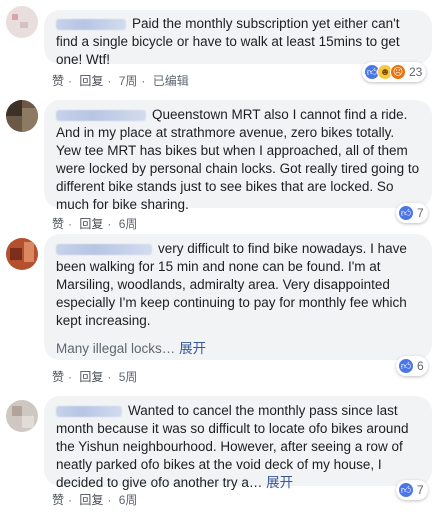  What do you see at coordinates (420, 366) in the screenshot?
I see `reaction-count: 6` at bounding box center [420, 366].